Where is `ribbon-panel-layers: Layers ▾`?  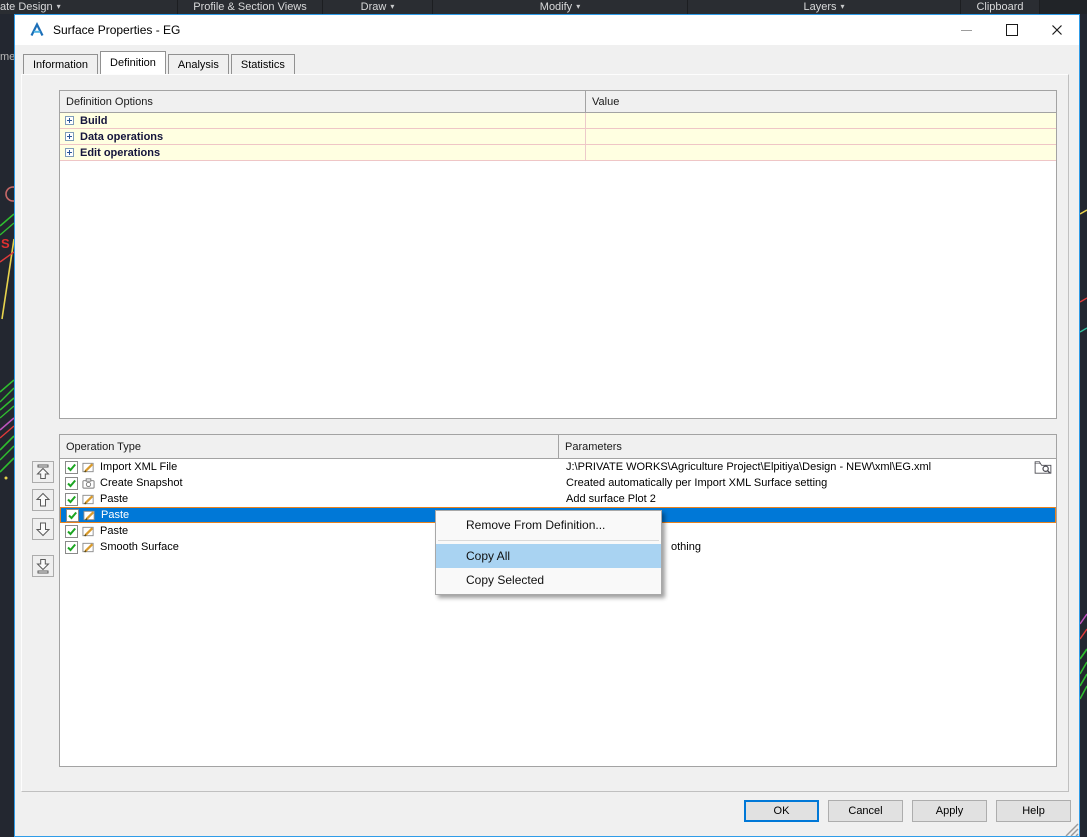
ribbon-panel-layers: Layers ▾ is located at coordinates (824, 7).